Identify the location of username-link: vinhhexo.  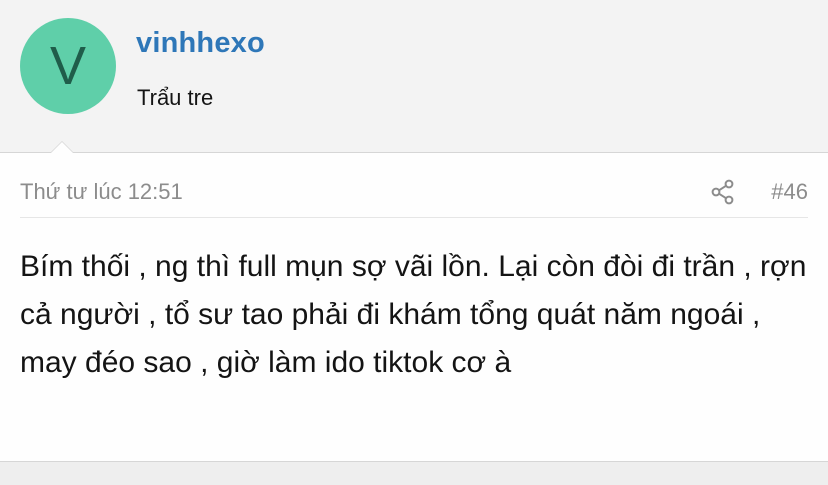
(200, 43).